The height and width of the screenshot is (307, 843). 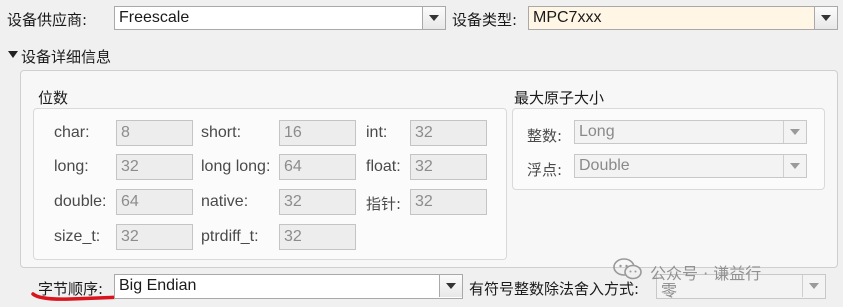 What do you see at coordinates (158, 285) in the screenshot?
I see `byte-order-value: Big Endian` at bounding box center [158, 285].